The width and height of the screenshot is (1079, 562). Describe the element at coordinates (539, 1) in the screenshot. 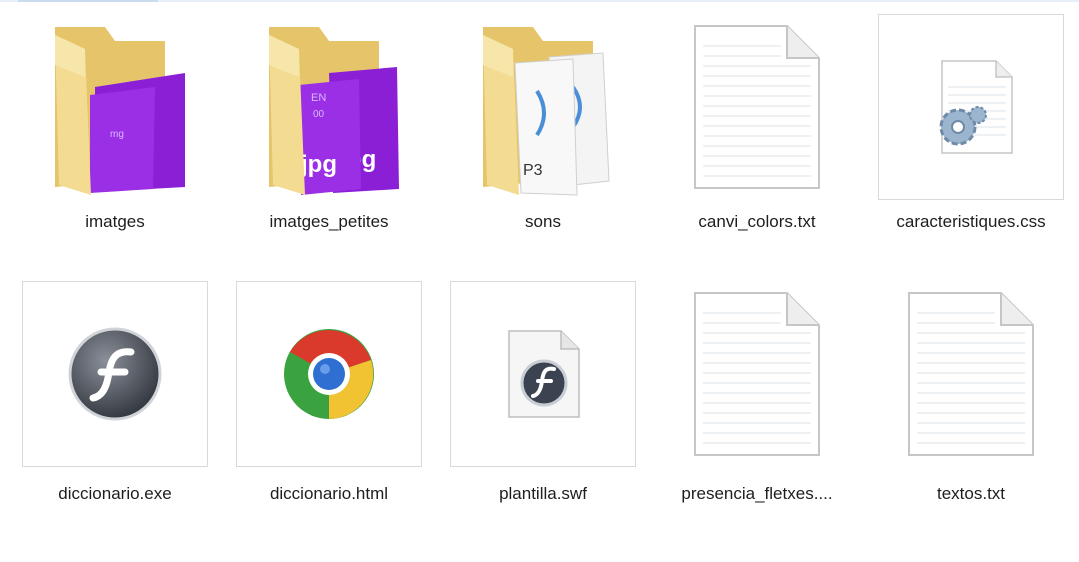

I see `window-top-border` at that location.